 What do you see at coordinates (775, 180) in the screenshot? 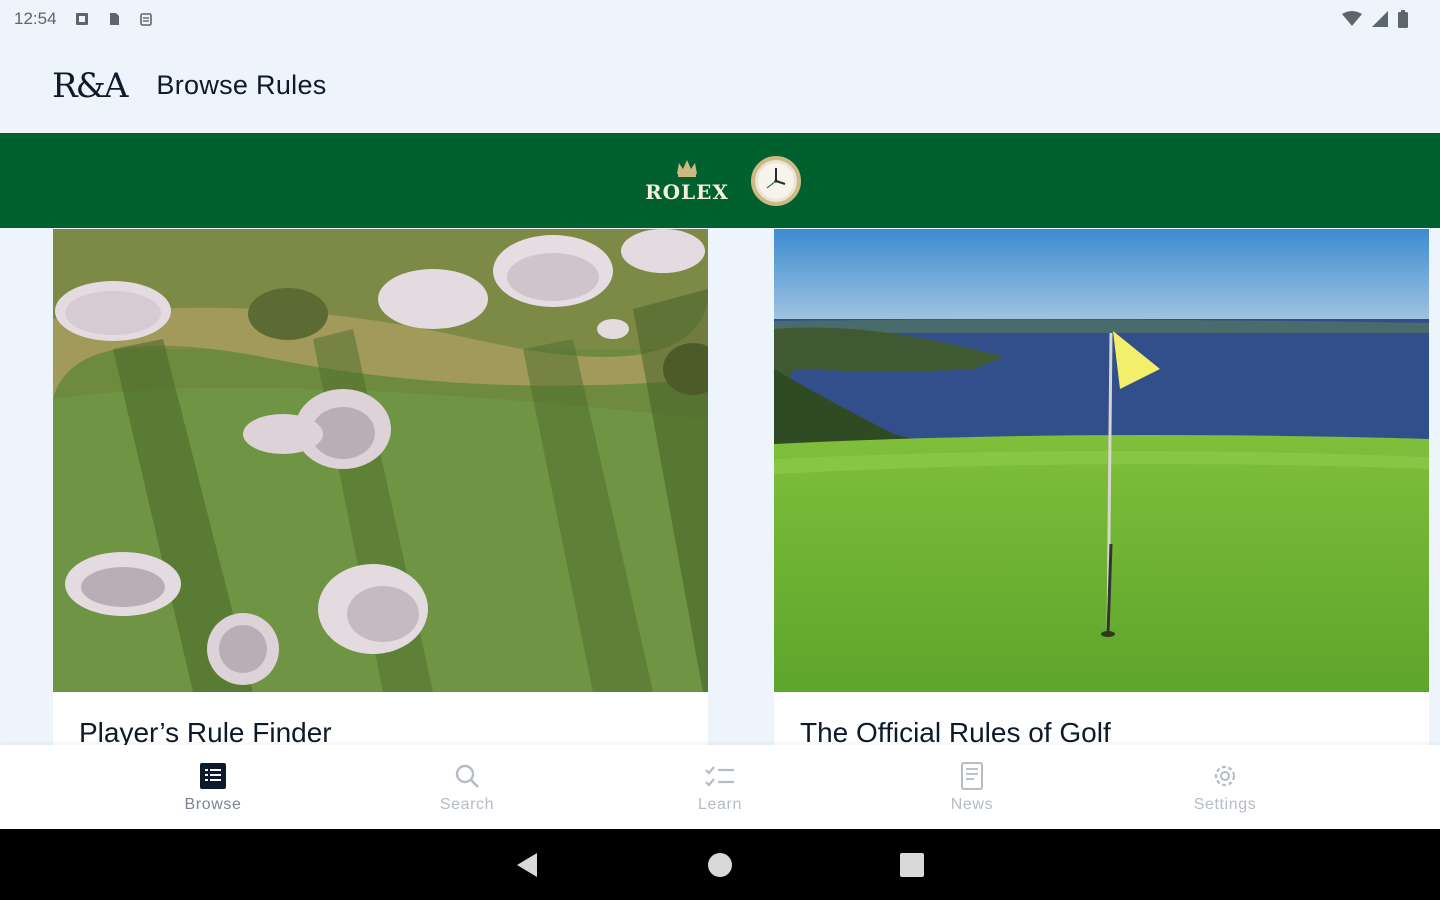
I see `clock-icon` at bounding box center [775, 180].